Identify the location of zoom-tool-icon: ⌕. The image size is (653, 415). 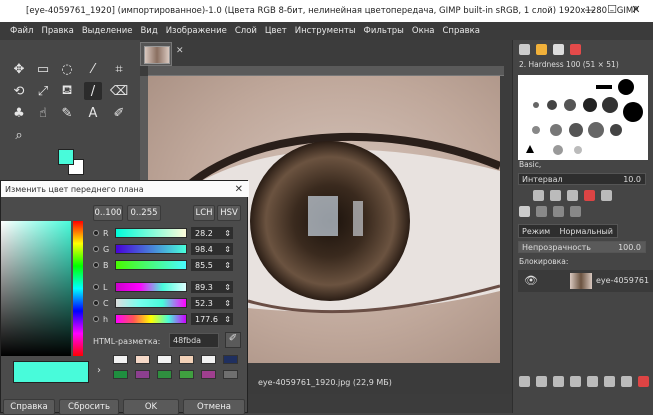
(19, 135).